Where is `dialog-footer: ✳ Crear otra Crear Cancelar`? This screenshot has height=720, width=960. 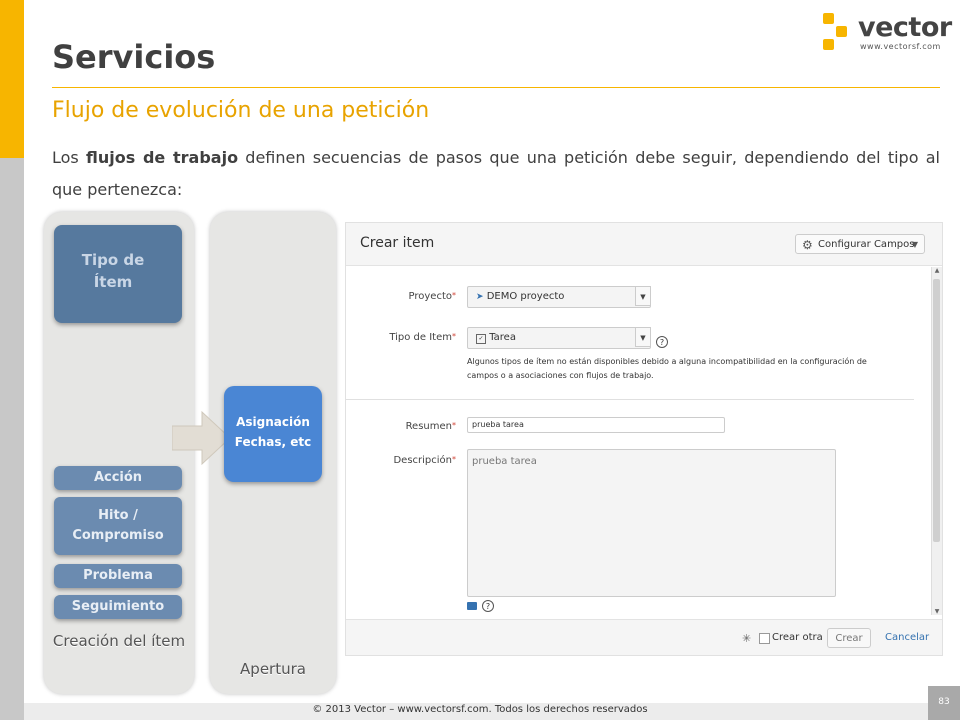
dialog-footer: ✳ Crear otra Crear Cancelar is located at coordinates (644, 637).